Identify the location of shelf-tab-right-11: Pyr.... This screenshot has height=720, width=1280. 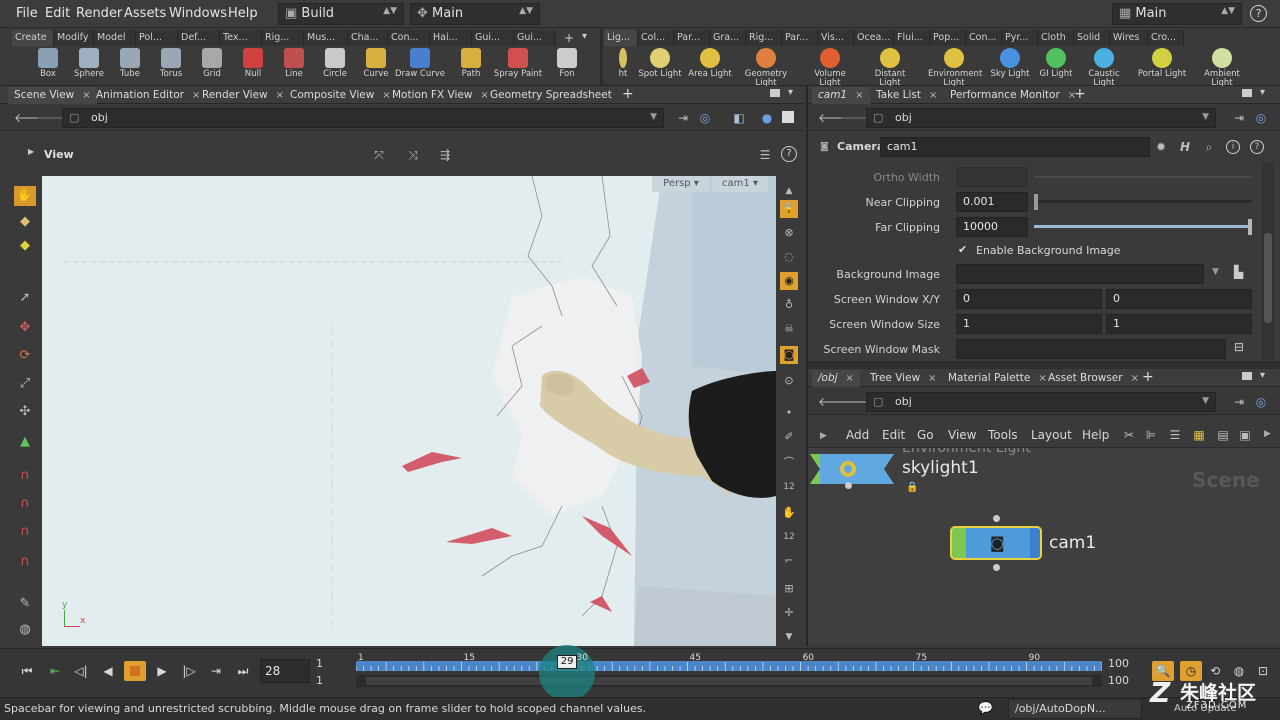
(1020, 38).